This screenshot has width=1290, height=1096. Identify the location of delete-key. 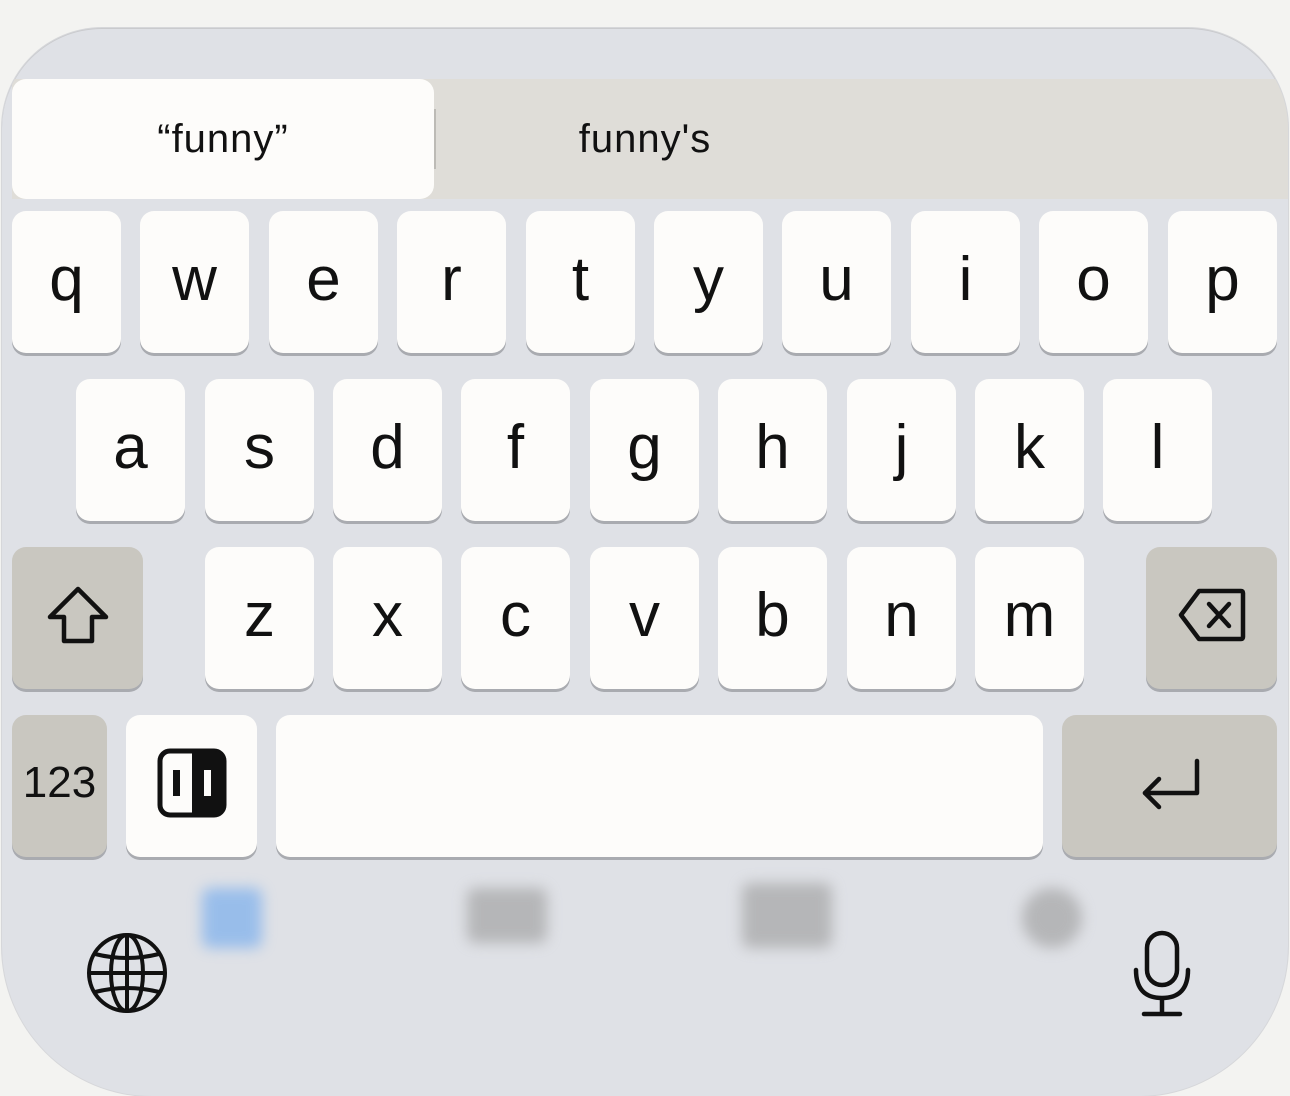
(1211, 618).